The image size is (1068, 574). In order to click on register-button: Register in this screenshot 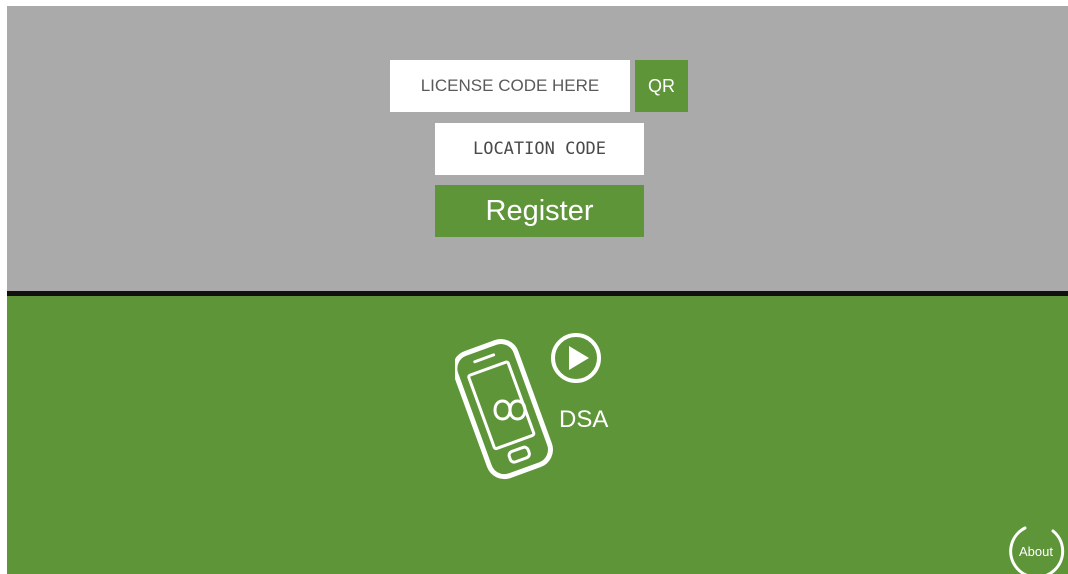, I will do `click(539, 211)`.